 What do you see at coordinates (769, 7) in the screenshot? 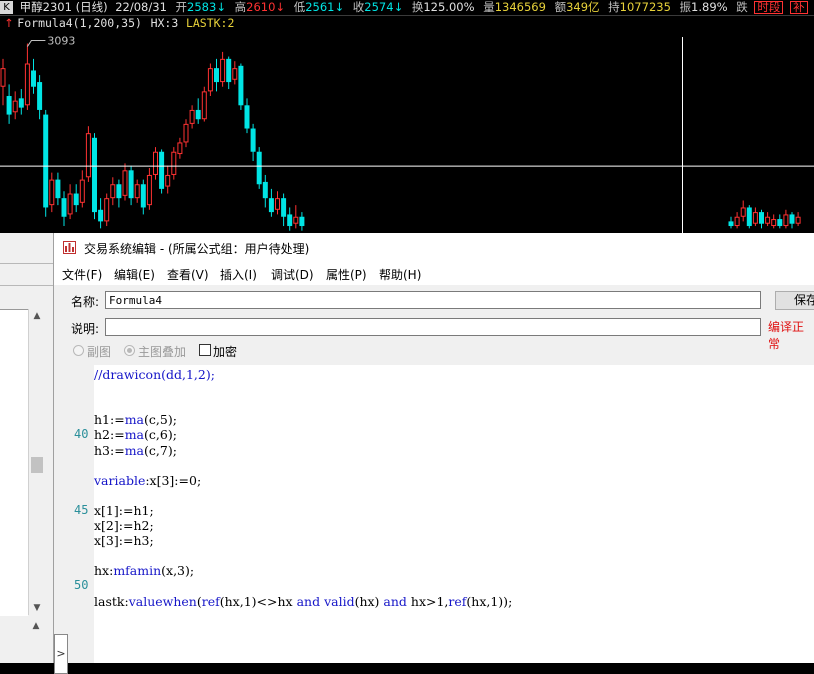
I see `segment-button: 时段` at bounding box center [769, 7].